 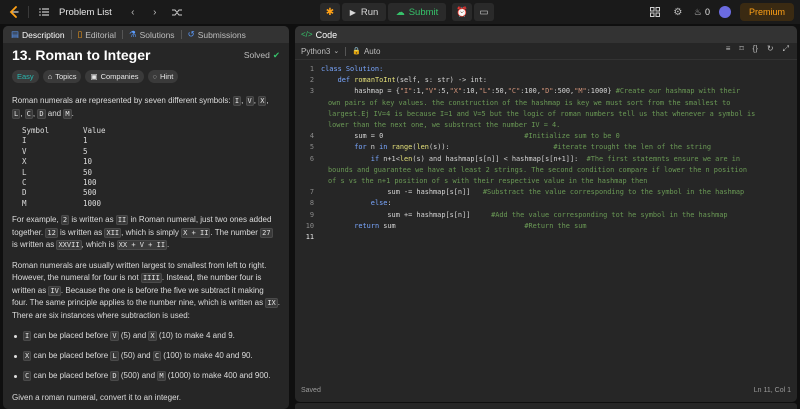 I want to click on topics-chip: ⌂ Topics, so click(x=62, y=76).